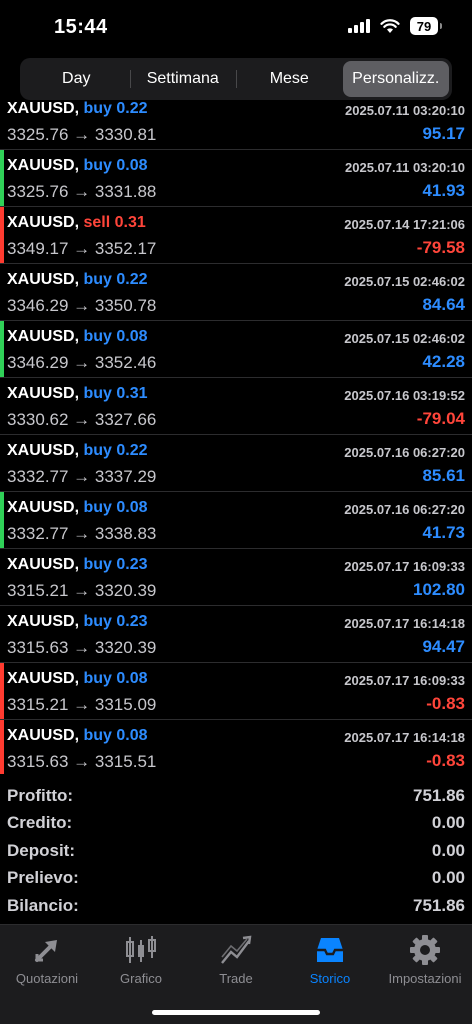 Image resolution: width=472 pixels, height=1024 pixels. What do you see at coordinates (183, 79) in the screenshot?
I see `segment-week: Settimana` at bounding box center [183, 79].